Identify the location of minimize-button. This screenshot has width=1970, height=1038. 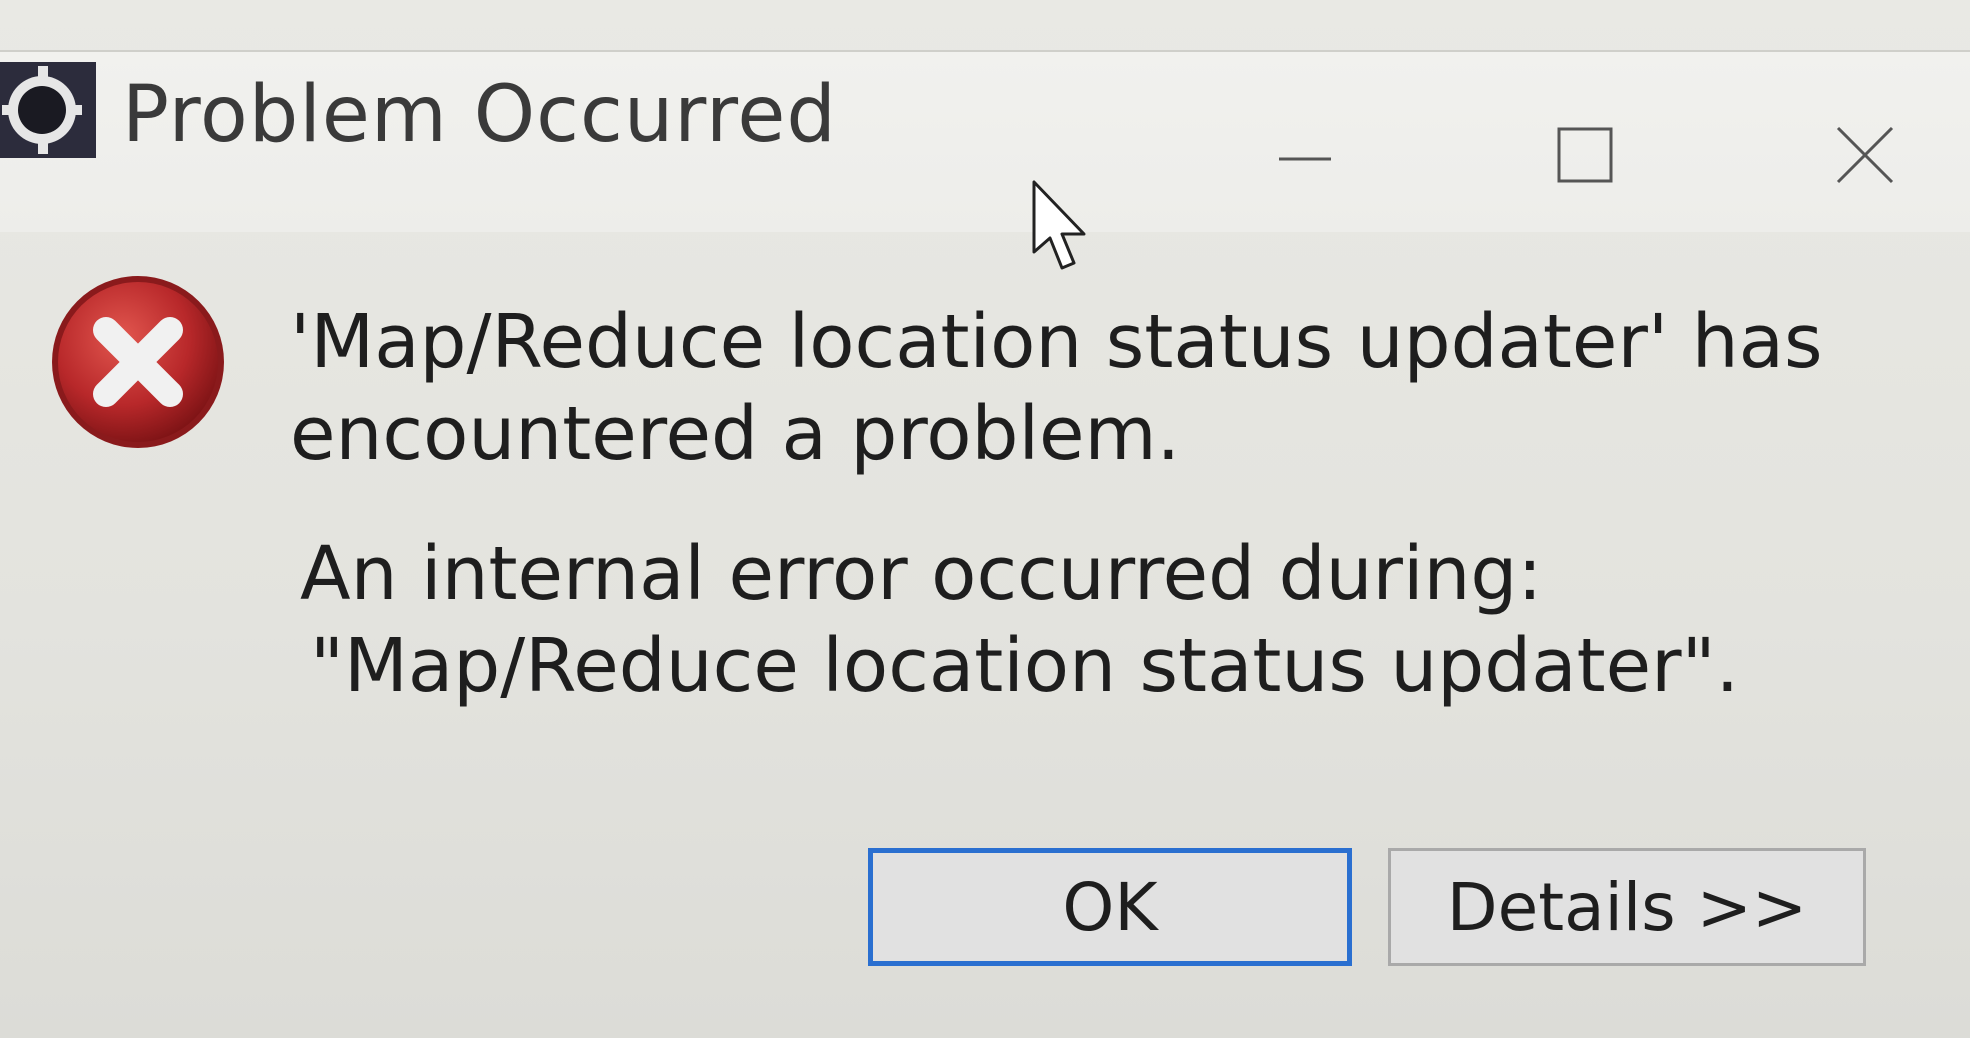
(1305, 155).